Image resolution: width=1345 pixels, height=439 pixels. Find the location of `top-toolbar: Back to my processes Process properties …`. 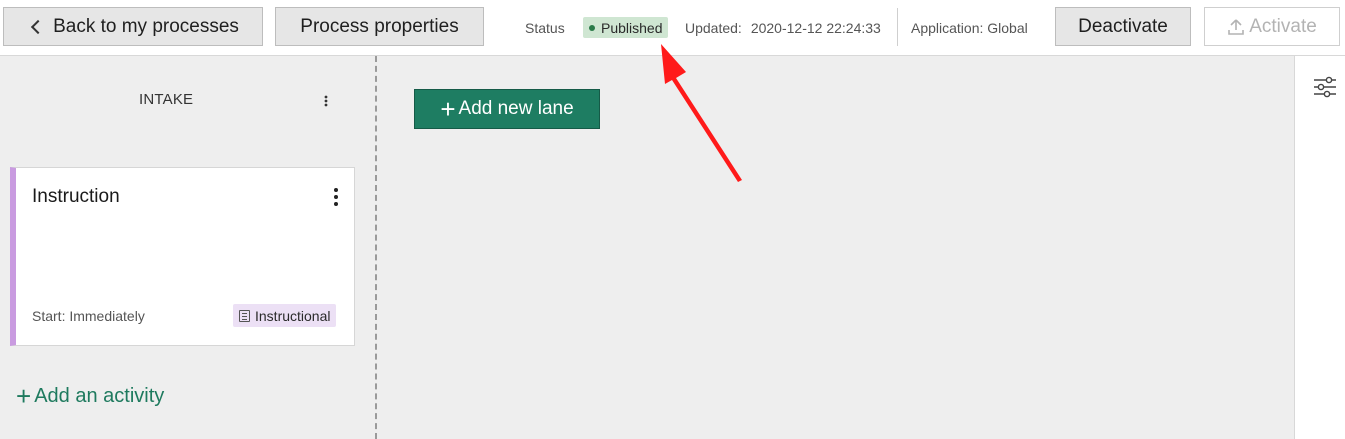

top-toolbar: Back to my processes Process properties … is located at coordinates (672, 28).